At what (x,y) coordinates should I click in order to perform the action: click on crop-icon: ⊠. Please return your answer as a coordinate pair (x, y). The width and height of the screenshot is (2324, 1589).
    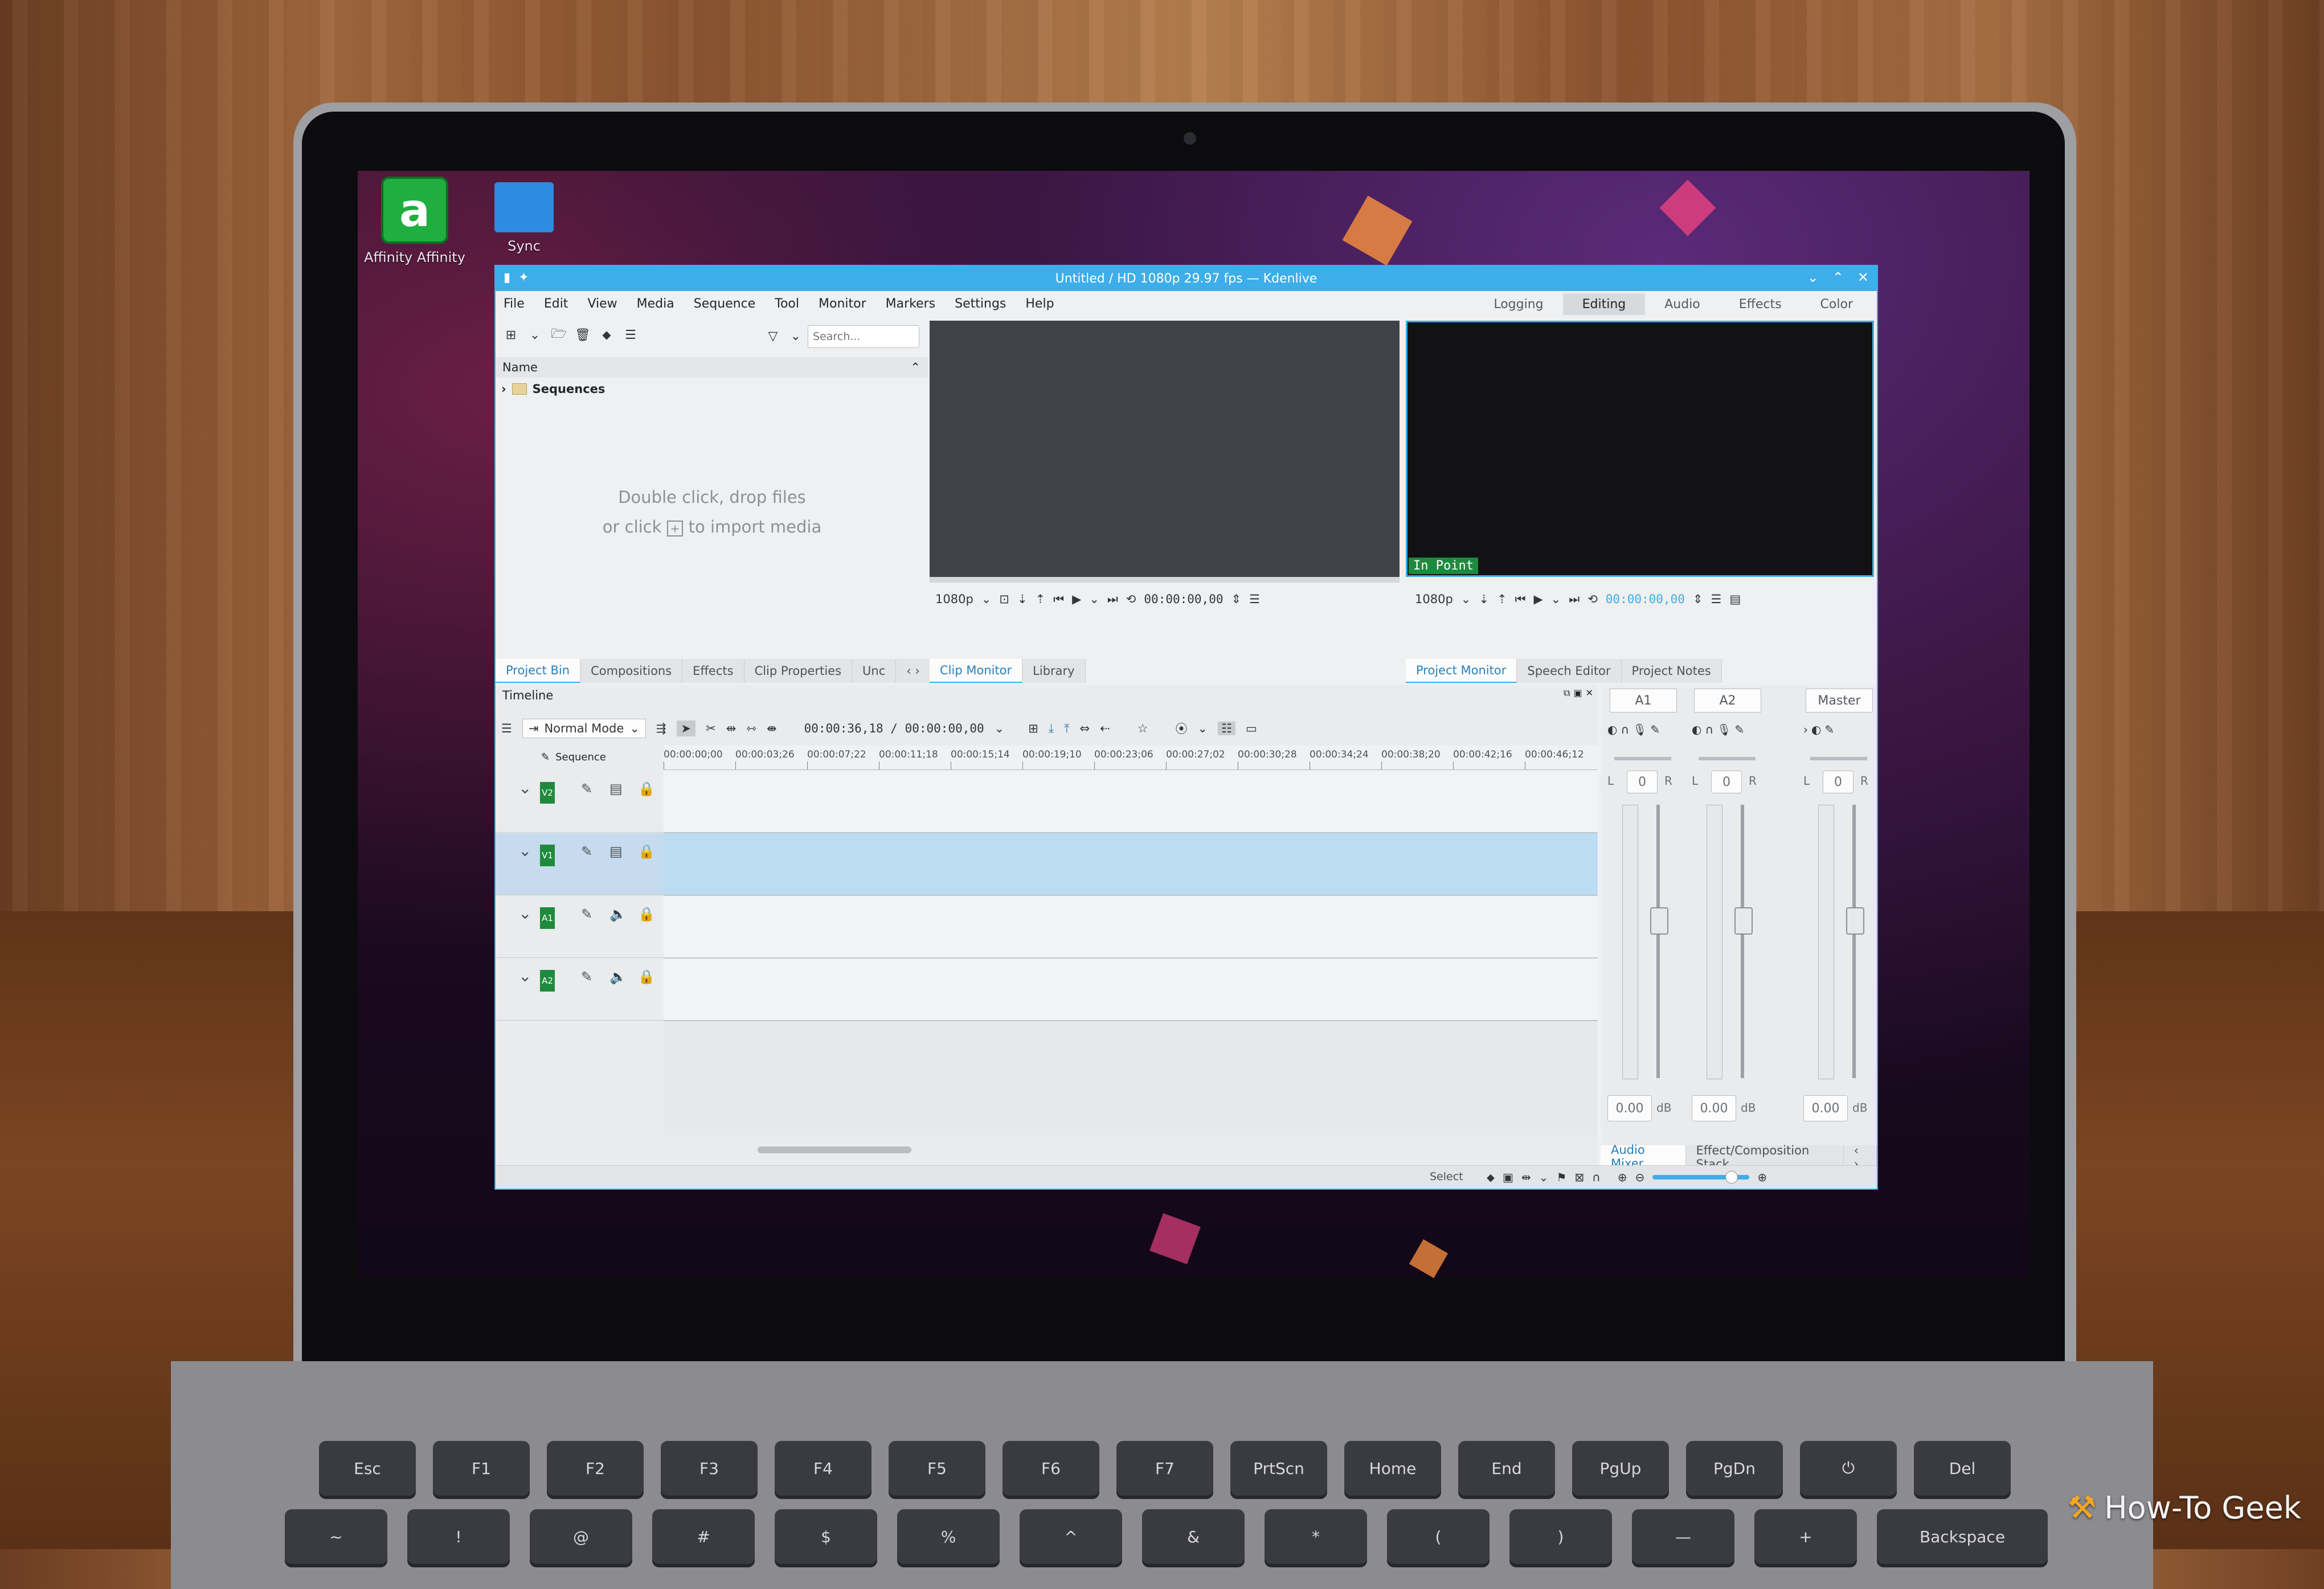
    Looking at the image, I should click on (1579, 1177).